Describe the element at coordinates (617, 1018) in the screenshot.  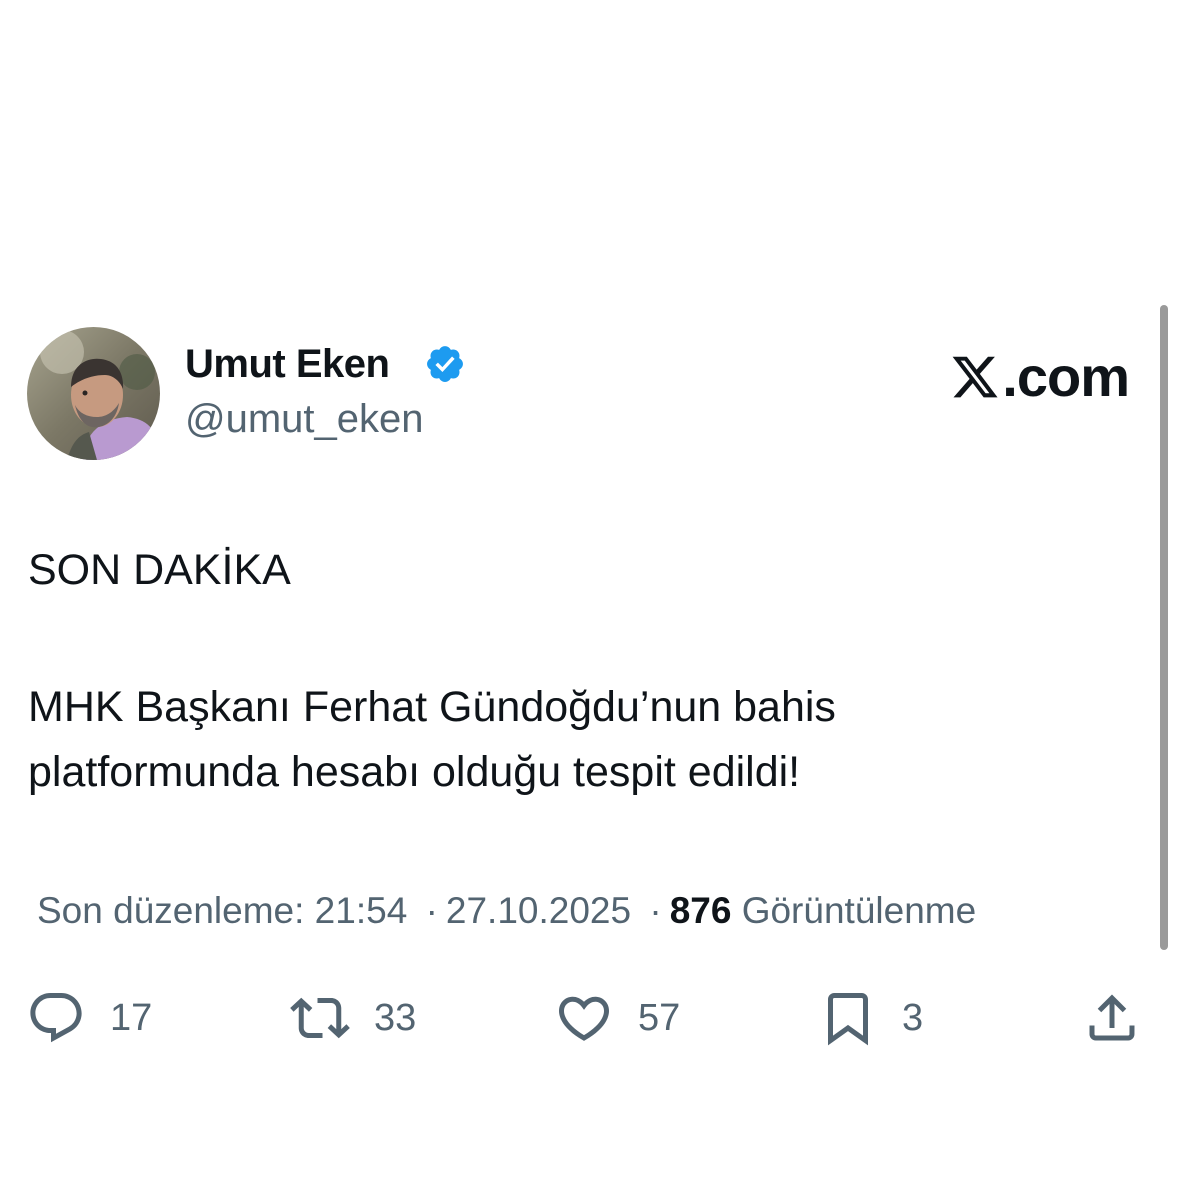
I see `like-button: 57` at that location.